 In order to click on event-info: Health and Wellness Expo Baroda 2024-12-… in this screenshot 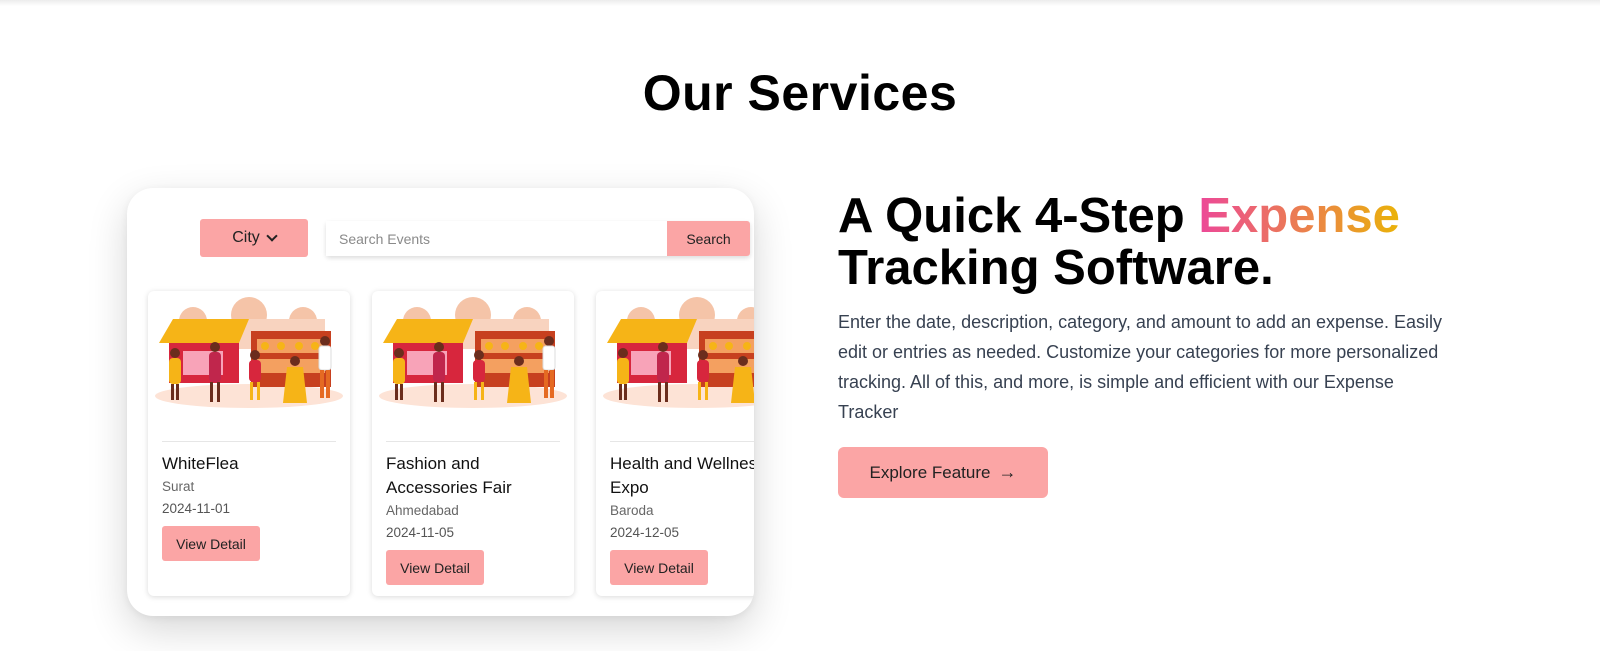, I will do `click(682, 518)`.